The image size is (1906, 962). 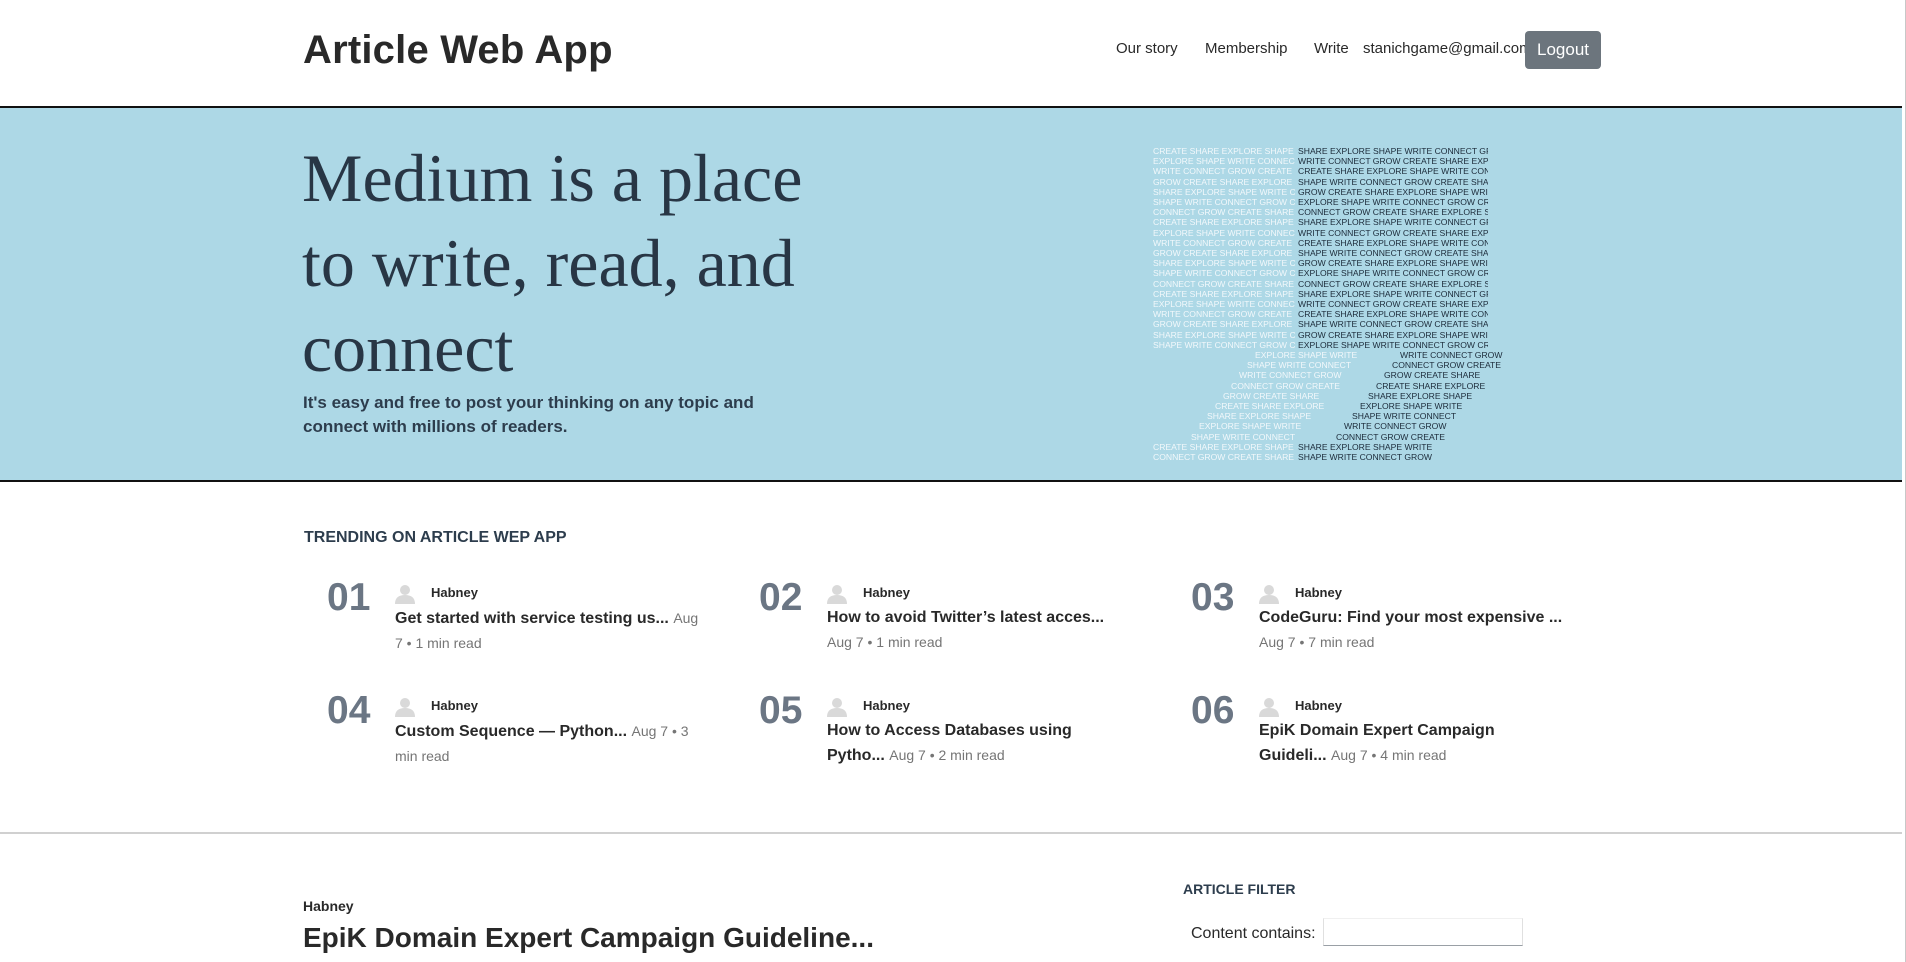 What do you see at coordinates (1365, 457) in the screenshot?
I see `hero-art-text: SHAPE WRITE CONNECT GROW` at bounding box center [1365, 457].